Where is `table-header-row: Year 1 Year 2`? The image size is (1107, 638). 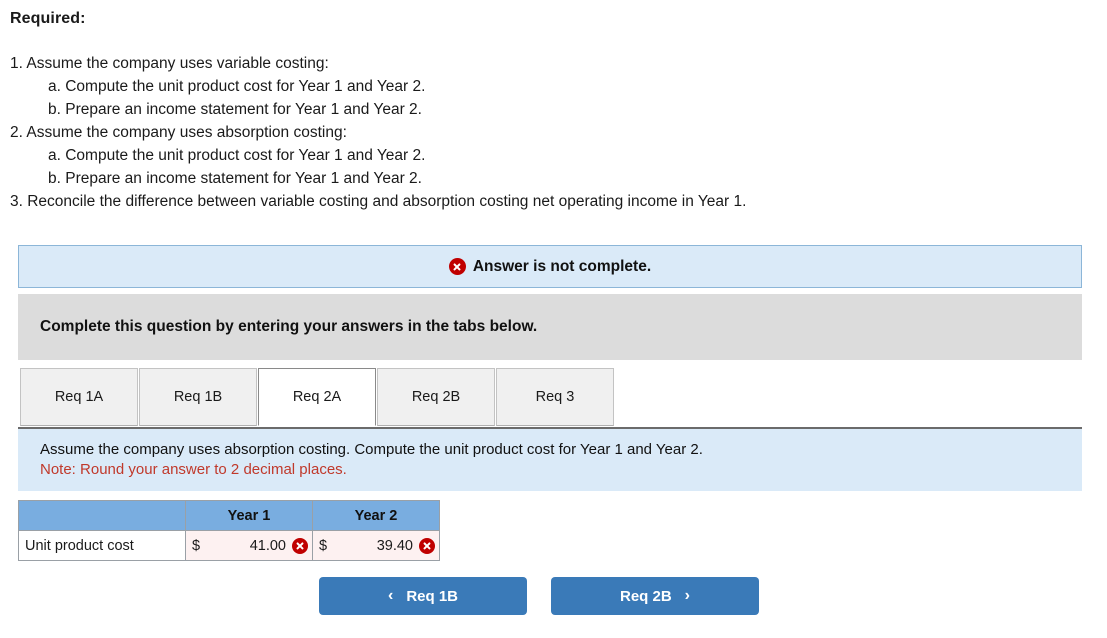 table-header-row: Year 1 Year 2 is located at coordinates (229, 515).